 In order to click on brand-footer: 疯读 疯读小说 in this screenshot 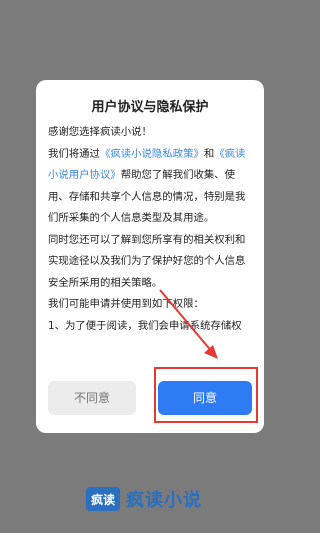, I will do `click(144, 499)`.